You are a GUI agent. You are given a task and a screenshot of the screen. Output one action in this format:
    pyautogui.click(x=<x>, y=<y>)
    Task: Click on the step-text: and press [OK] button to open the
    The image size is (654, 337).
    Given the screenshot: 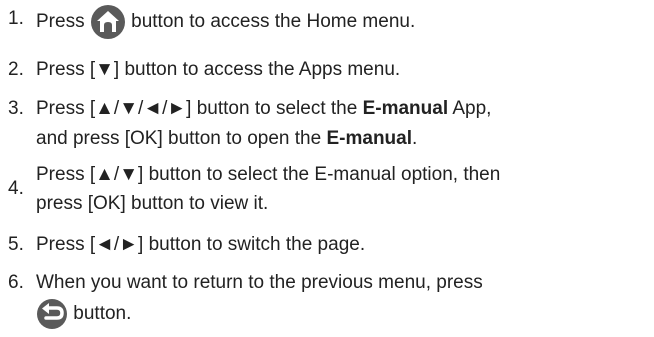 What is the action you would take?
    pyautogui.click(x=179, y=138)
    